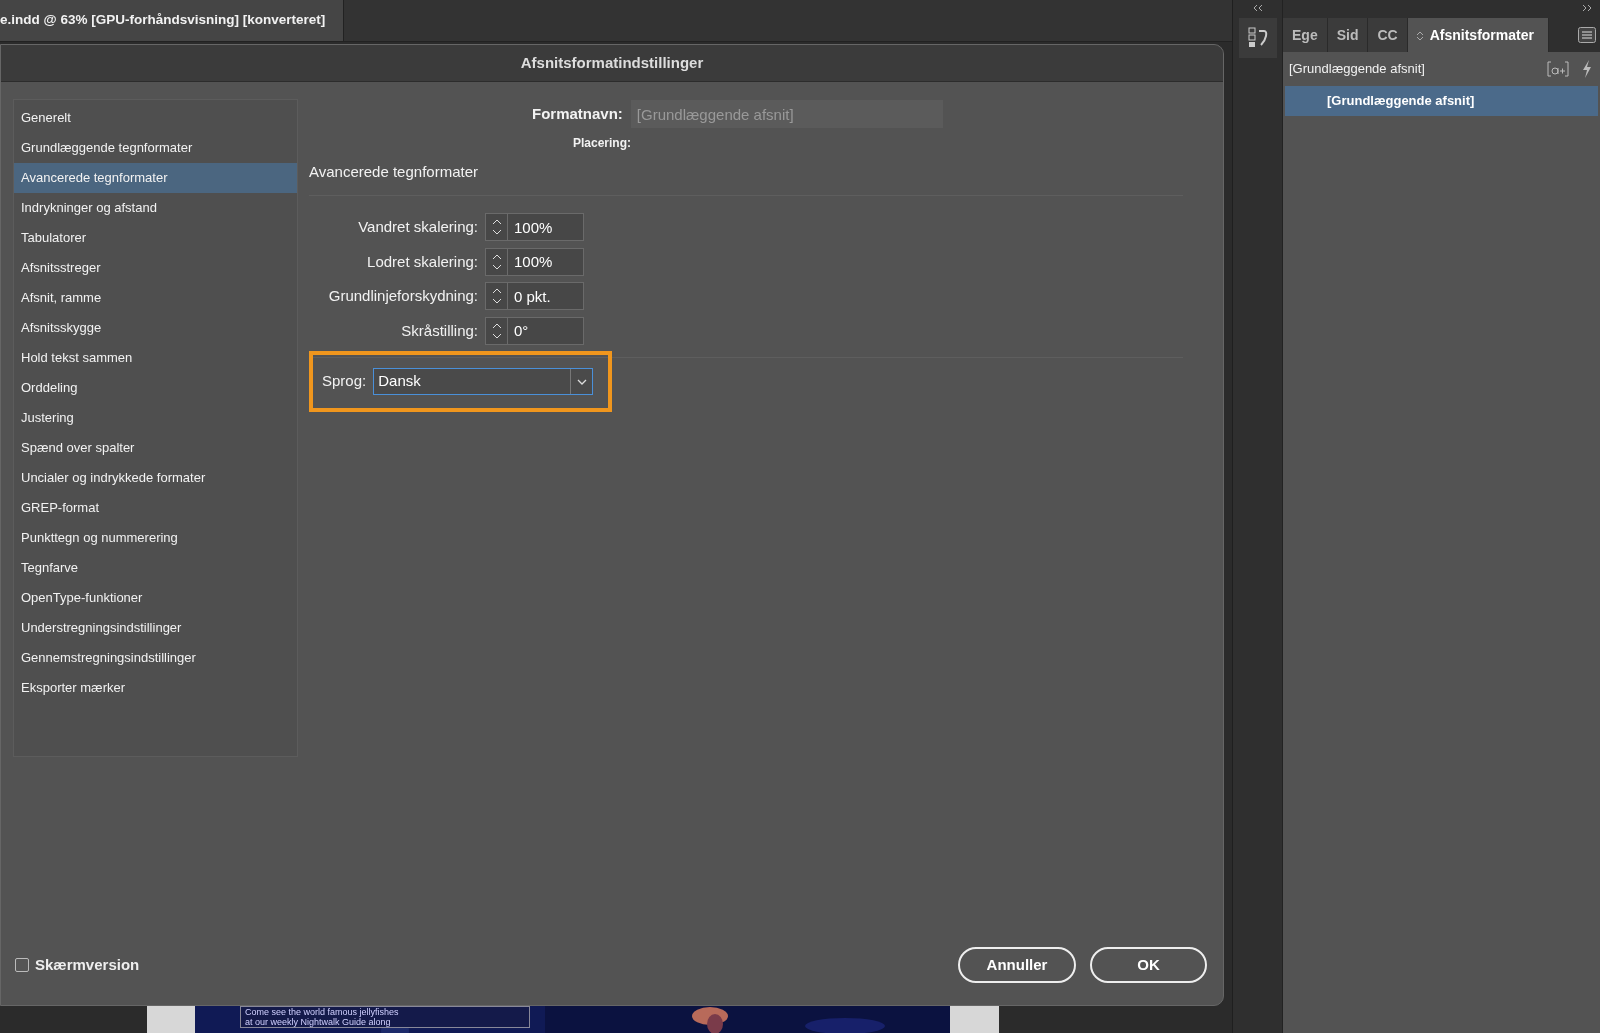  Describe the element at coordinates (439, 330) in the screenshot. I see `field-label: Skråstilling:` at that location.